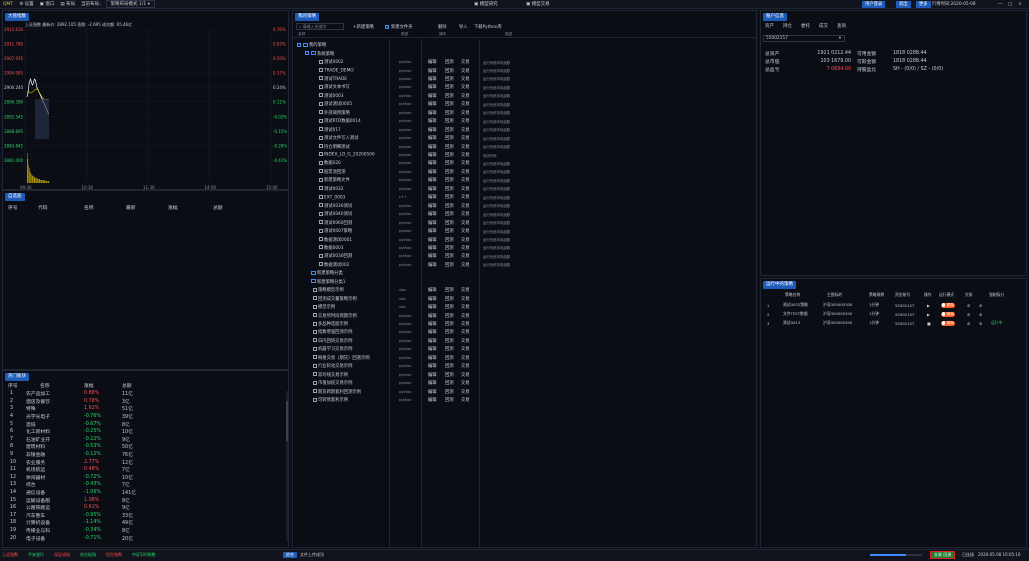 The image size is (1029, 561). I want to click on new-strategy-button: +新建策略, so click(363, 27).